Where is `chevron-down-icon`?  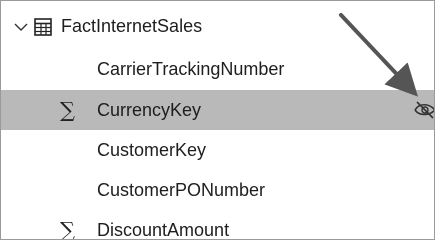 chevron-down-icon is located at coordinates (21, 27).